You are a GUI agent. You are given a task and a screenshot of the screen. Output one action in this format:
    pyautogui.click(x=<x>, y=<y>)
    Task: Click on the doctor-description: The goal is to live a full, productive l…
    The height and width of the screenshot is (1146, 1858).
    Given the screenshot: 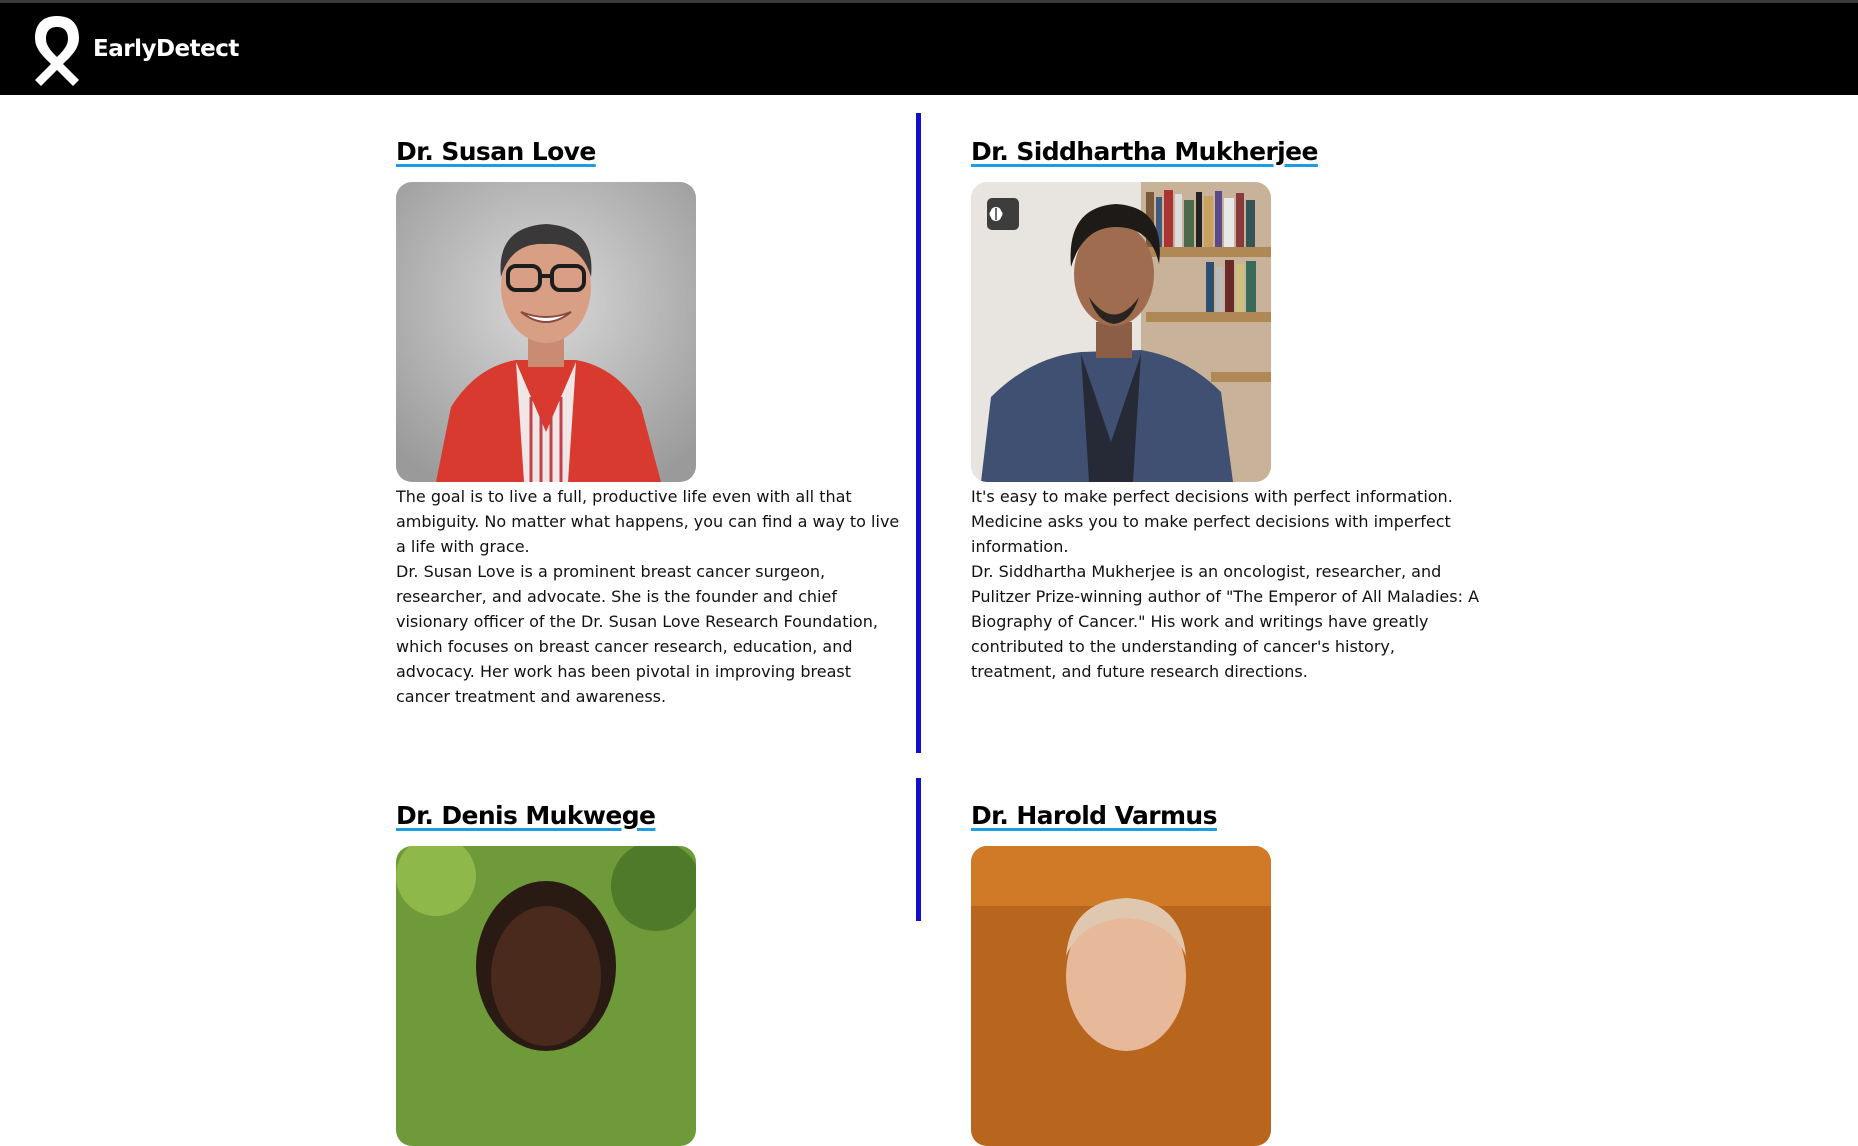 What is the action you would take?
    pyautogui.click(x=651, y=596)
    